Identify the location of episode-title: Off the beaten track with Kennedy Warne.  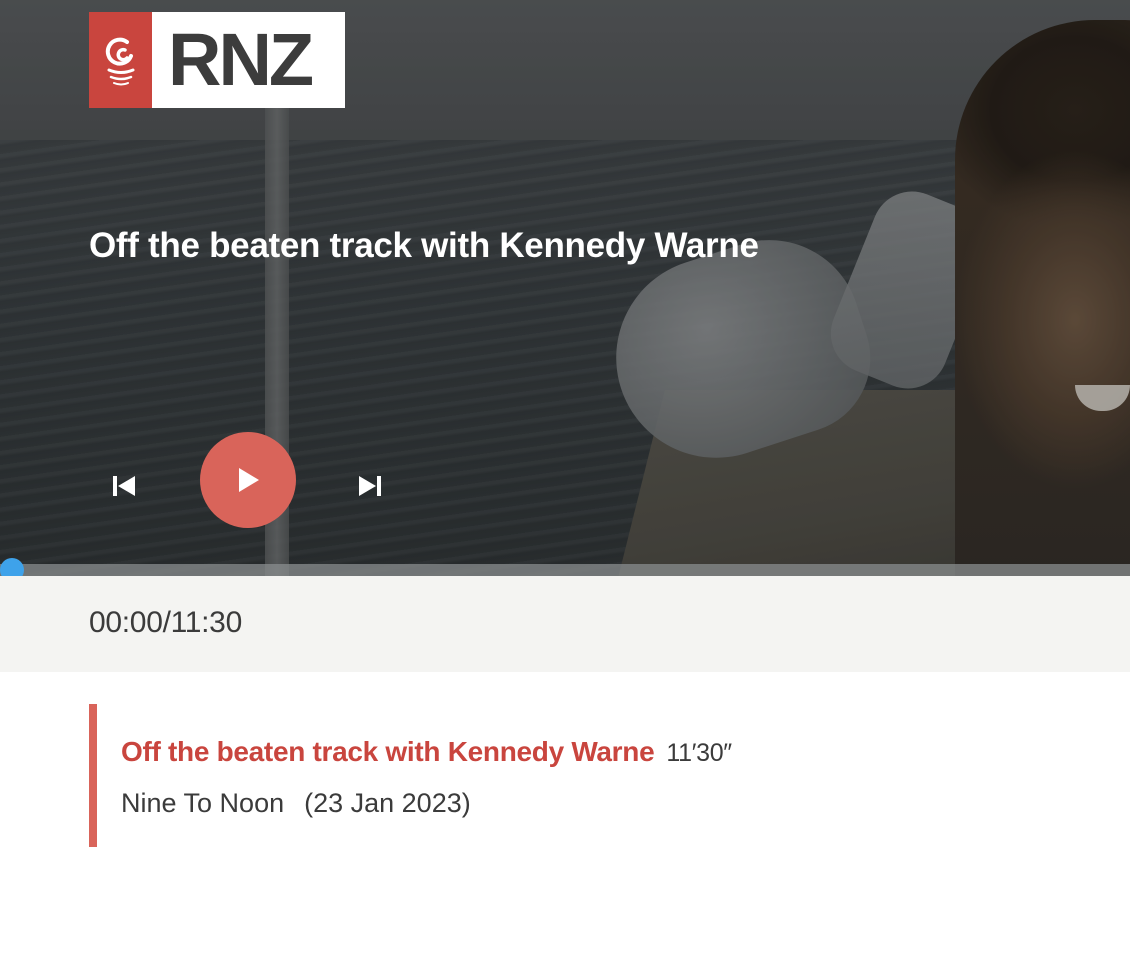
(424, 245).